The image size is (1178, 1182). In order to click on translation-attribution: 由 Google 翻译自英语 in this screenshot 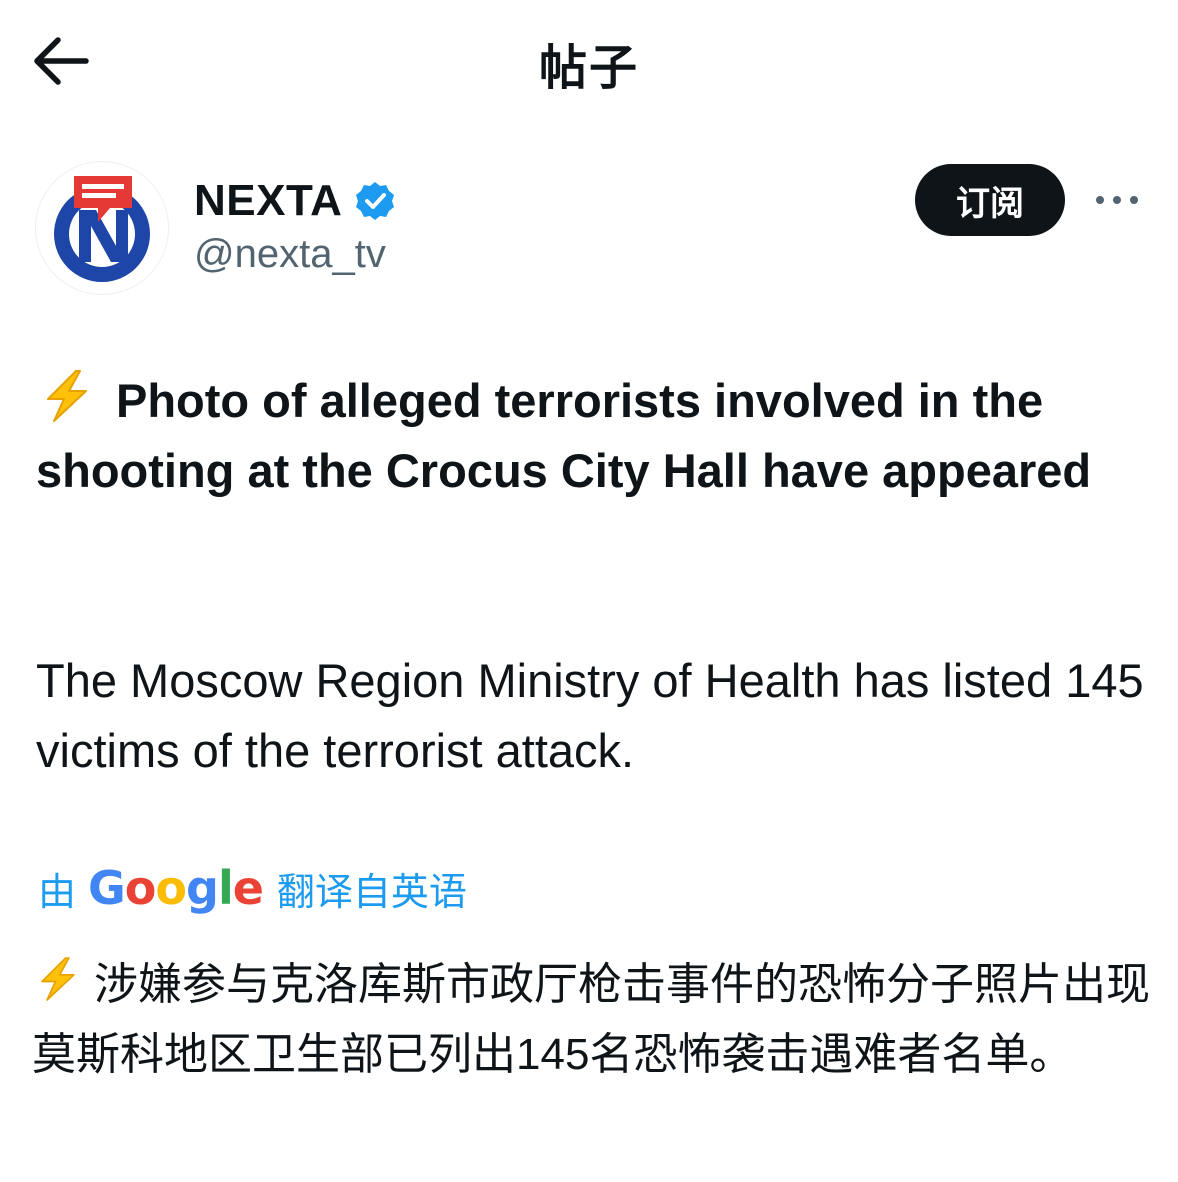, I will do `click(252, 888)`.